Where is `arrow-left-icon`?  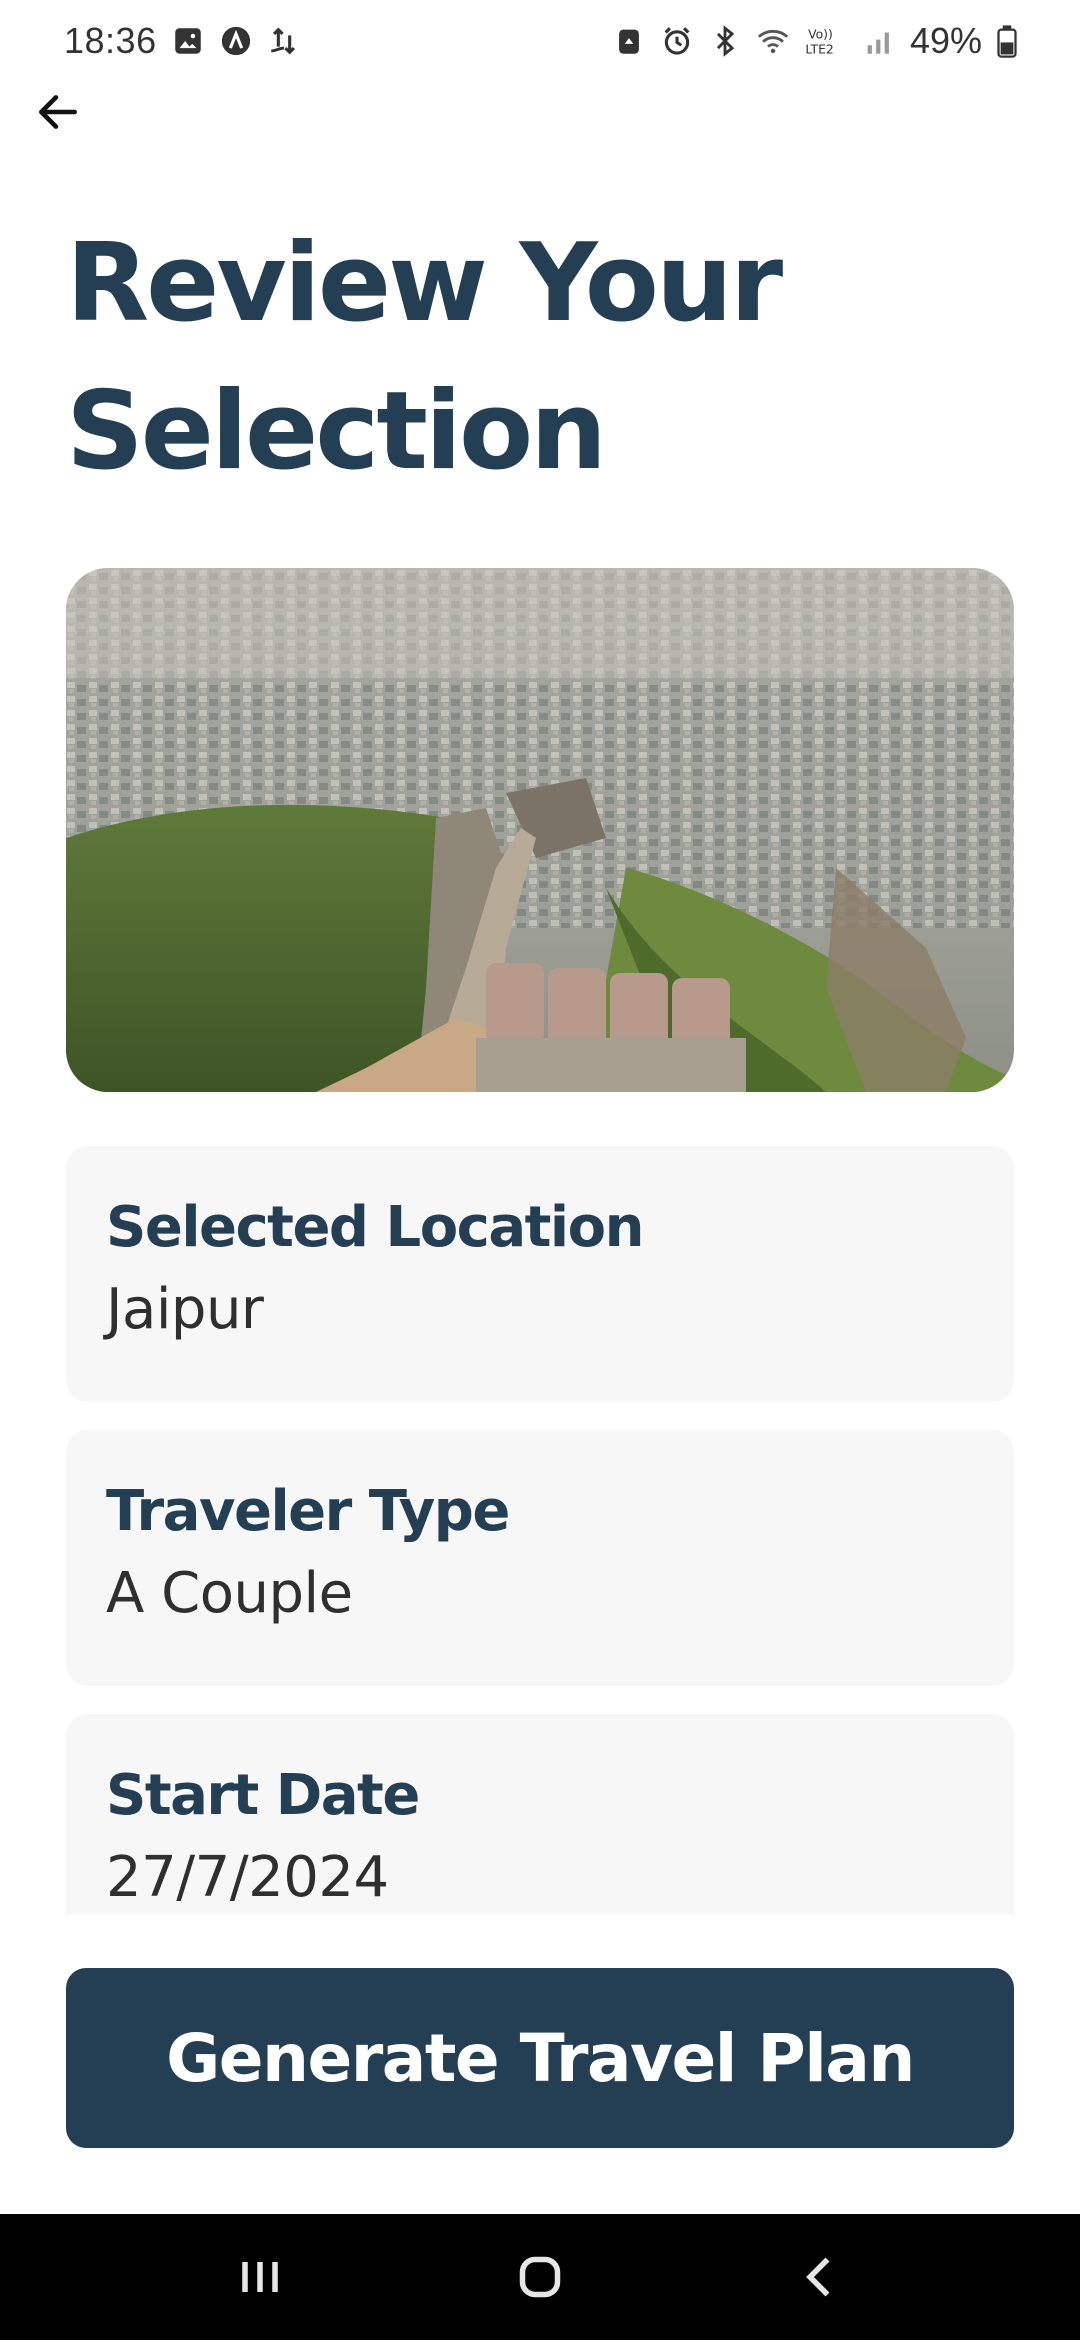 arrow-left-icon is located at coordinates (58, 112).